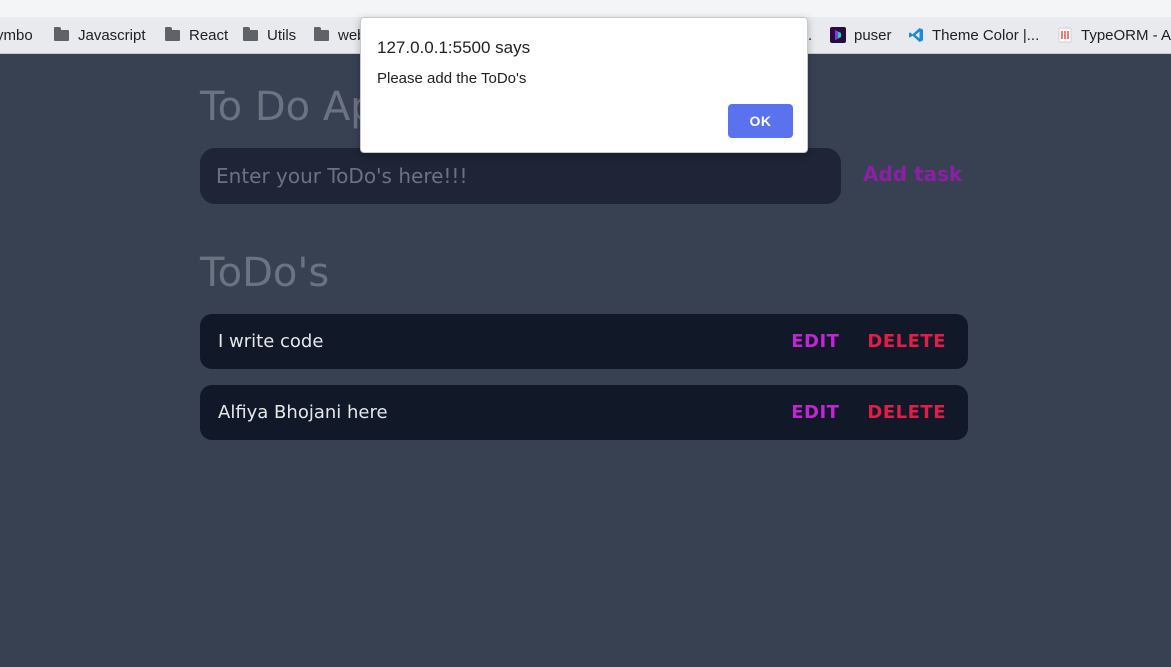  Describe the element at coordinates (584, 341) in the screenshot. I see `todo-item: I write code EDIT DELETE` at that location.